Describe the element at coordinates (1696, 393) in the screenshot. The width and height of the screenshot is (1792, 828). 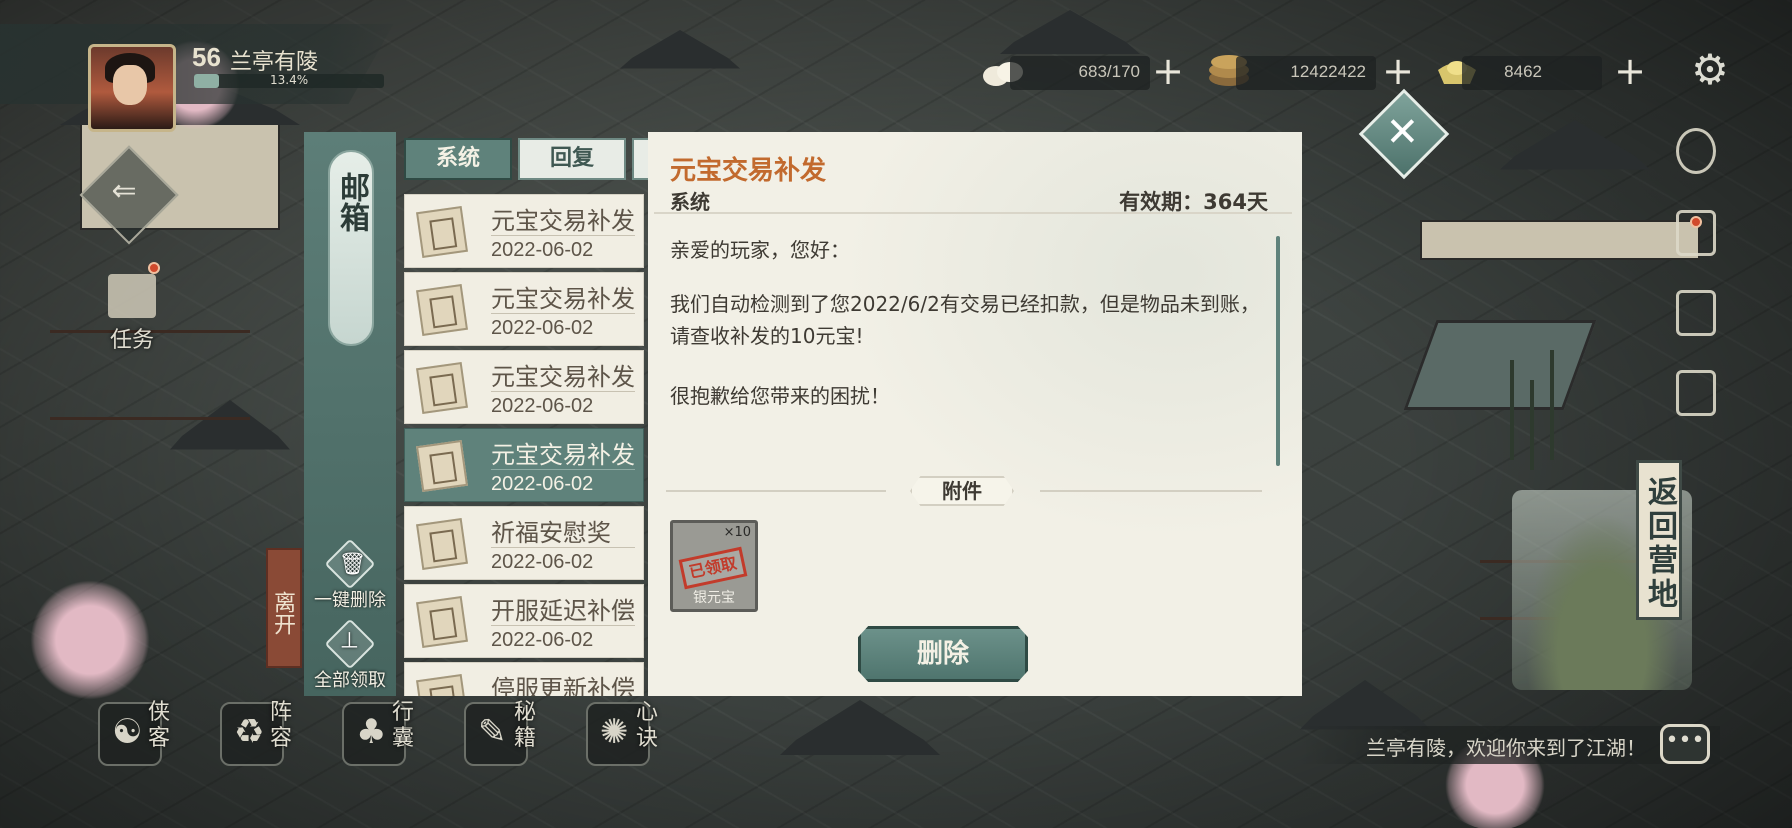
I see `checklist-icon` at that location.